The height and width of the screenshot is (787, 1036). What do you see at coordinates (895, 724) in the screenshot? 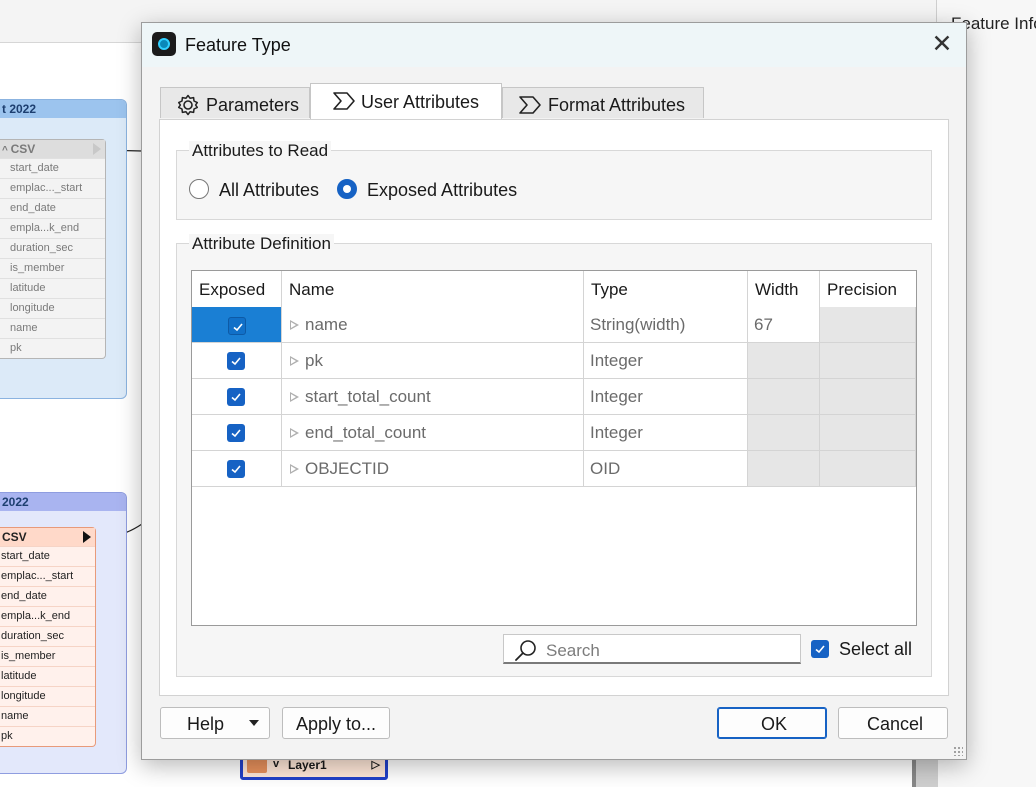
I see `cancel-button-label: Cancel` at bounding box center [895, 724].